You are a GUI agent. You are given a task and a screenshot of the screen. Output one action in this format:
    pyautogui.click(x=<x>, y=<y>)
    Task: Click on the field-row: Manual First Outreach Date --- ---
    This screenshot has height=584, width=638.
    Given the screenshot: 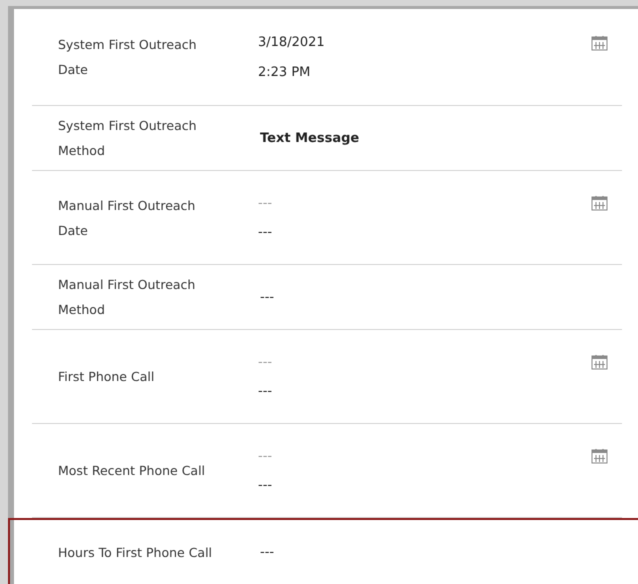 What is the action you would take?
    pyautogui.click(x=327, y=218)
    